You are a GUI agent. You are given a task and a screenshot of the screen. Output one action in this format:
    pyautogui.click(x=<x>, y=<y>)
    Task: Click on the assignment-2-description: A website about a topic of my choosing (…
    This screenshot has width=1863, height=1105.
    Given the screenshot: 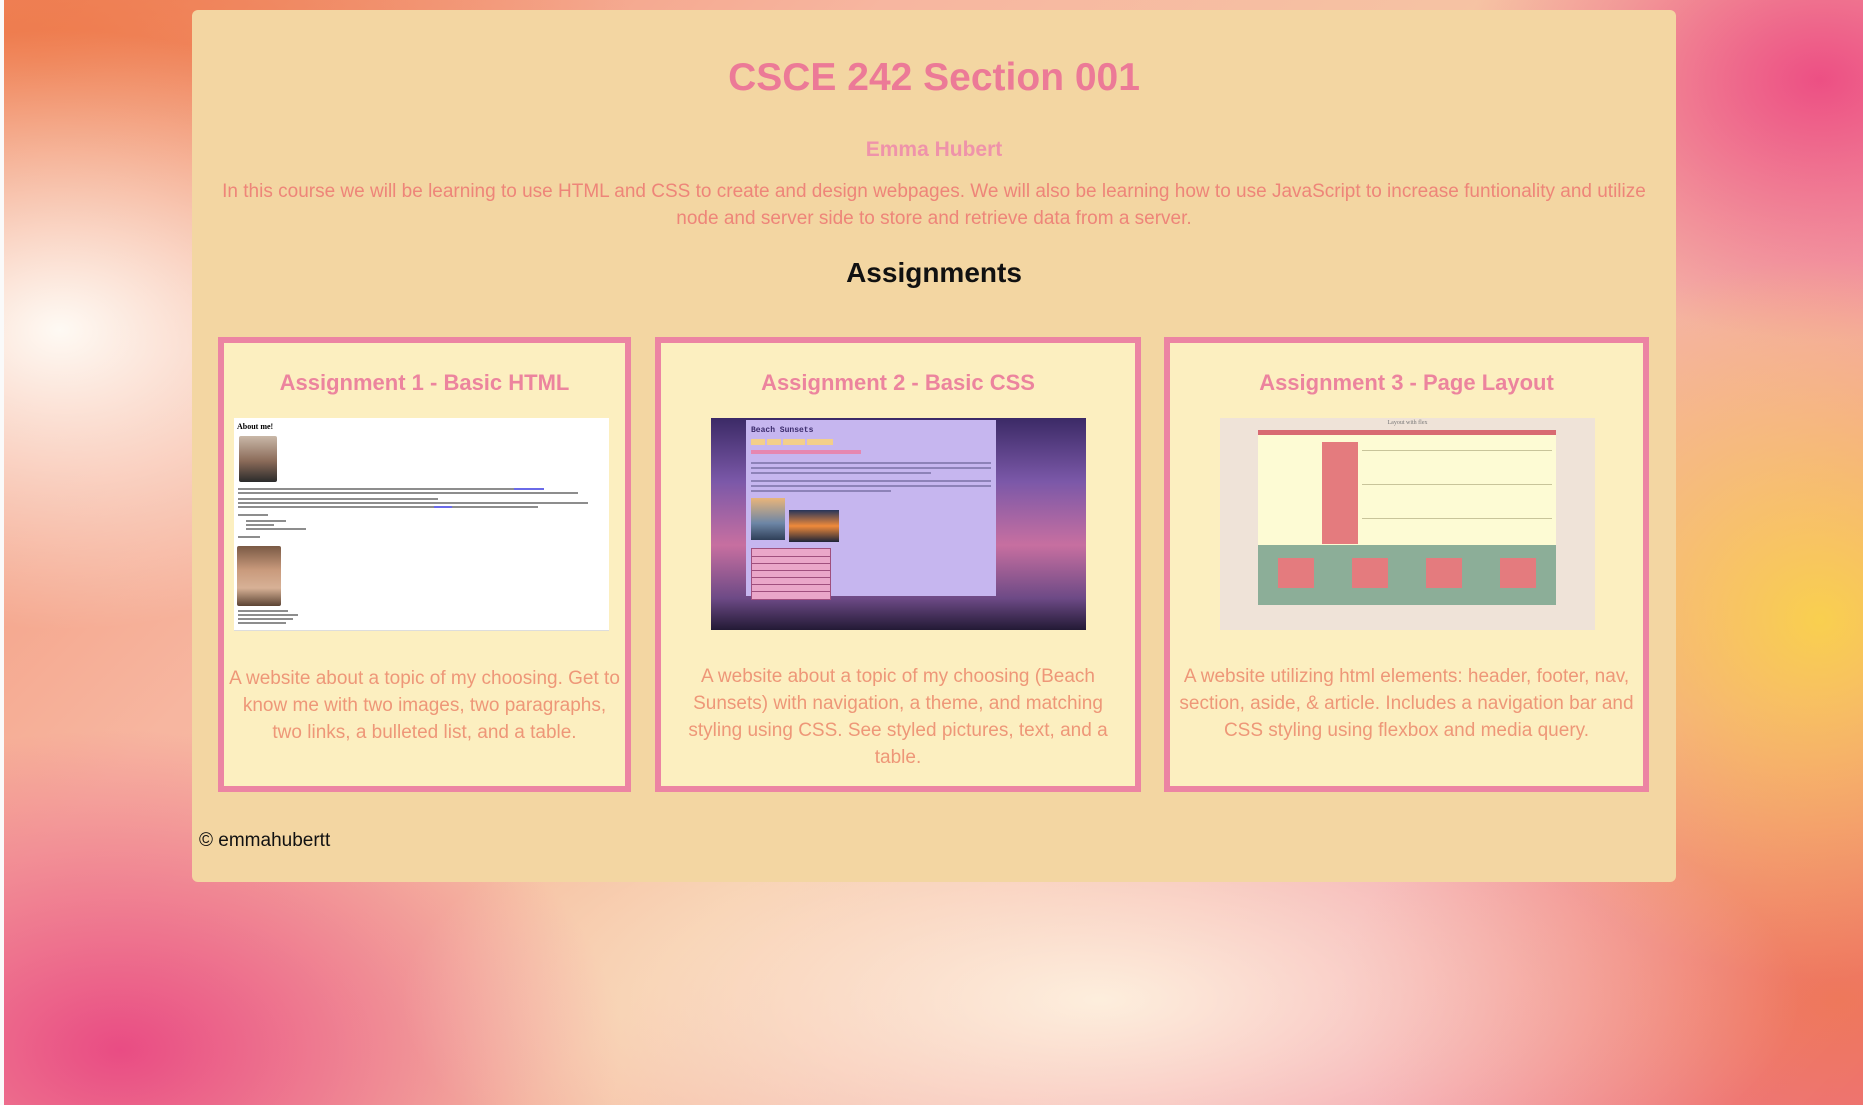 What is the action you would take?
    pyautogui.click(x=898, y=717)
    